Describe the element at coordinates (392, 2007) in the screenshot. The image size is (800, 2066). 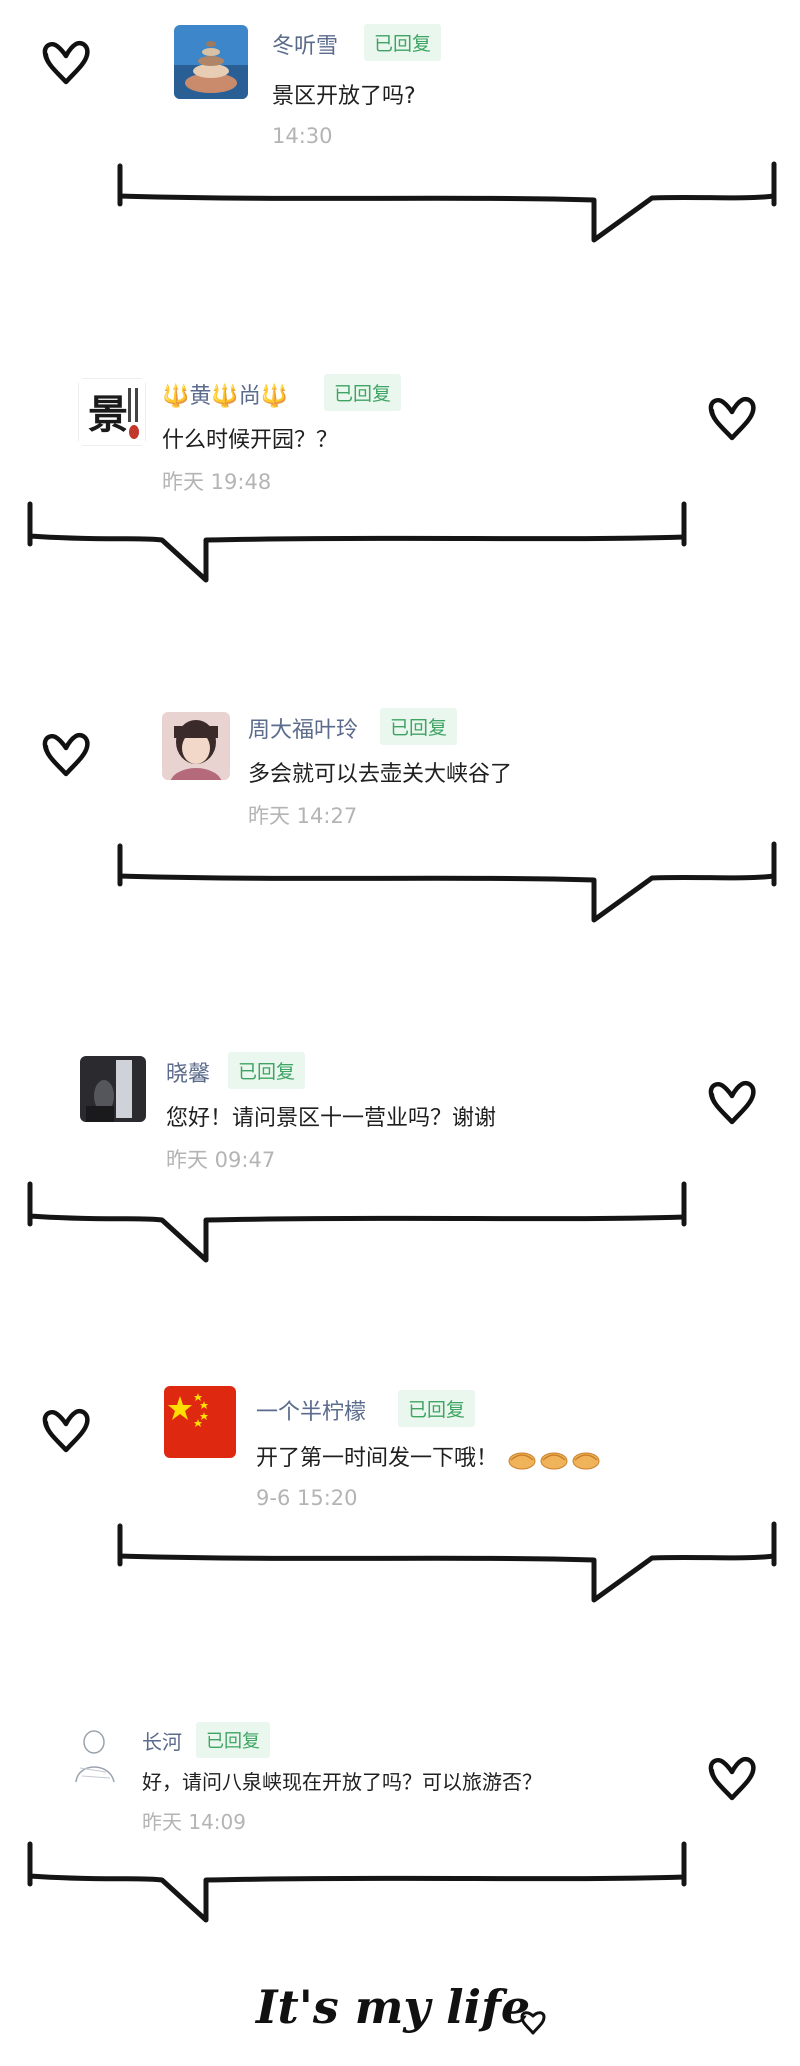
I see `footer-text: It's my life` at that location.